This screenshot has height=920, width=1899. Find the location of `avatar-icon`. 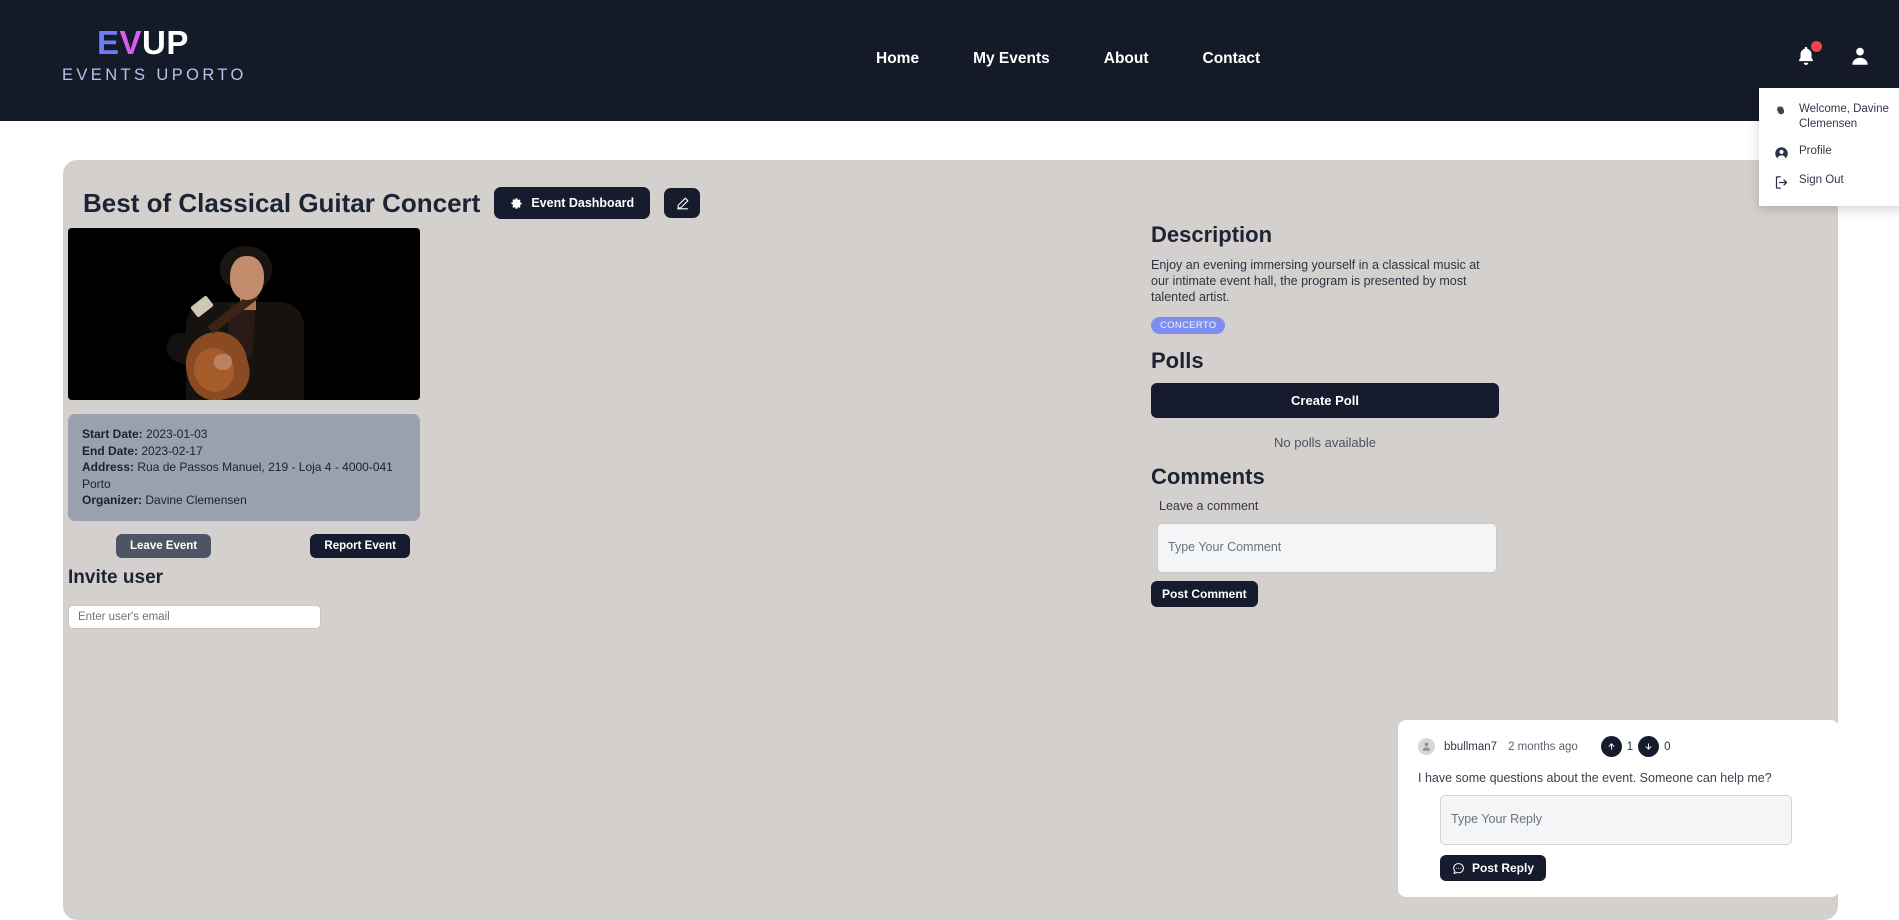

avatar-icon is located at coordinates (1426, 746).